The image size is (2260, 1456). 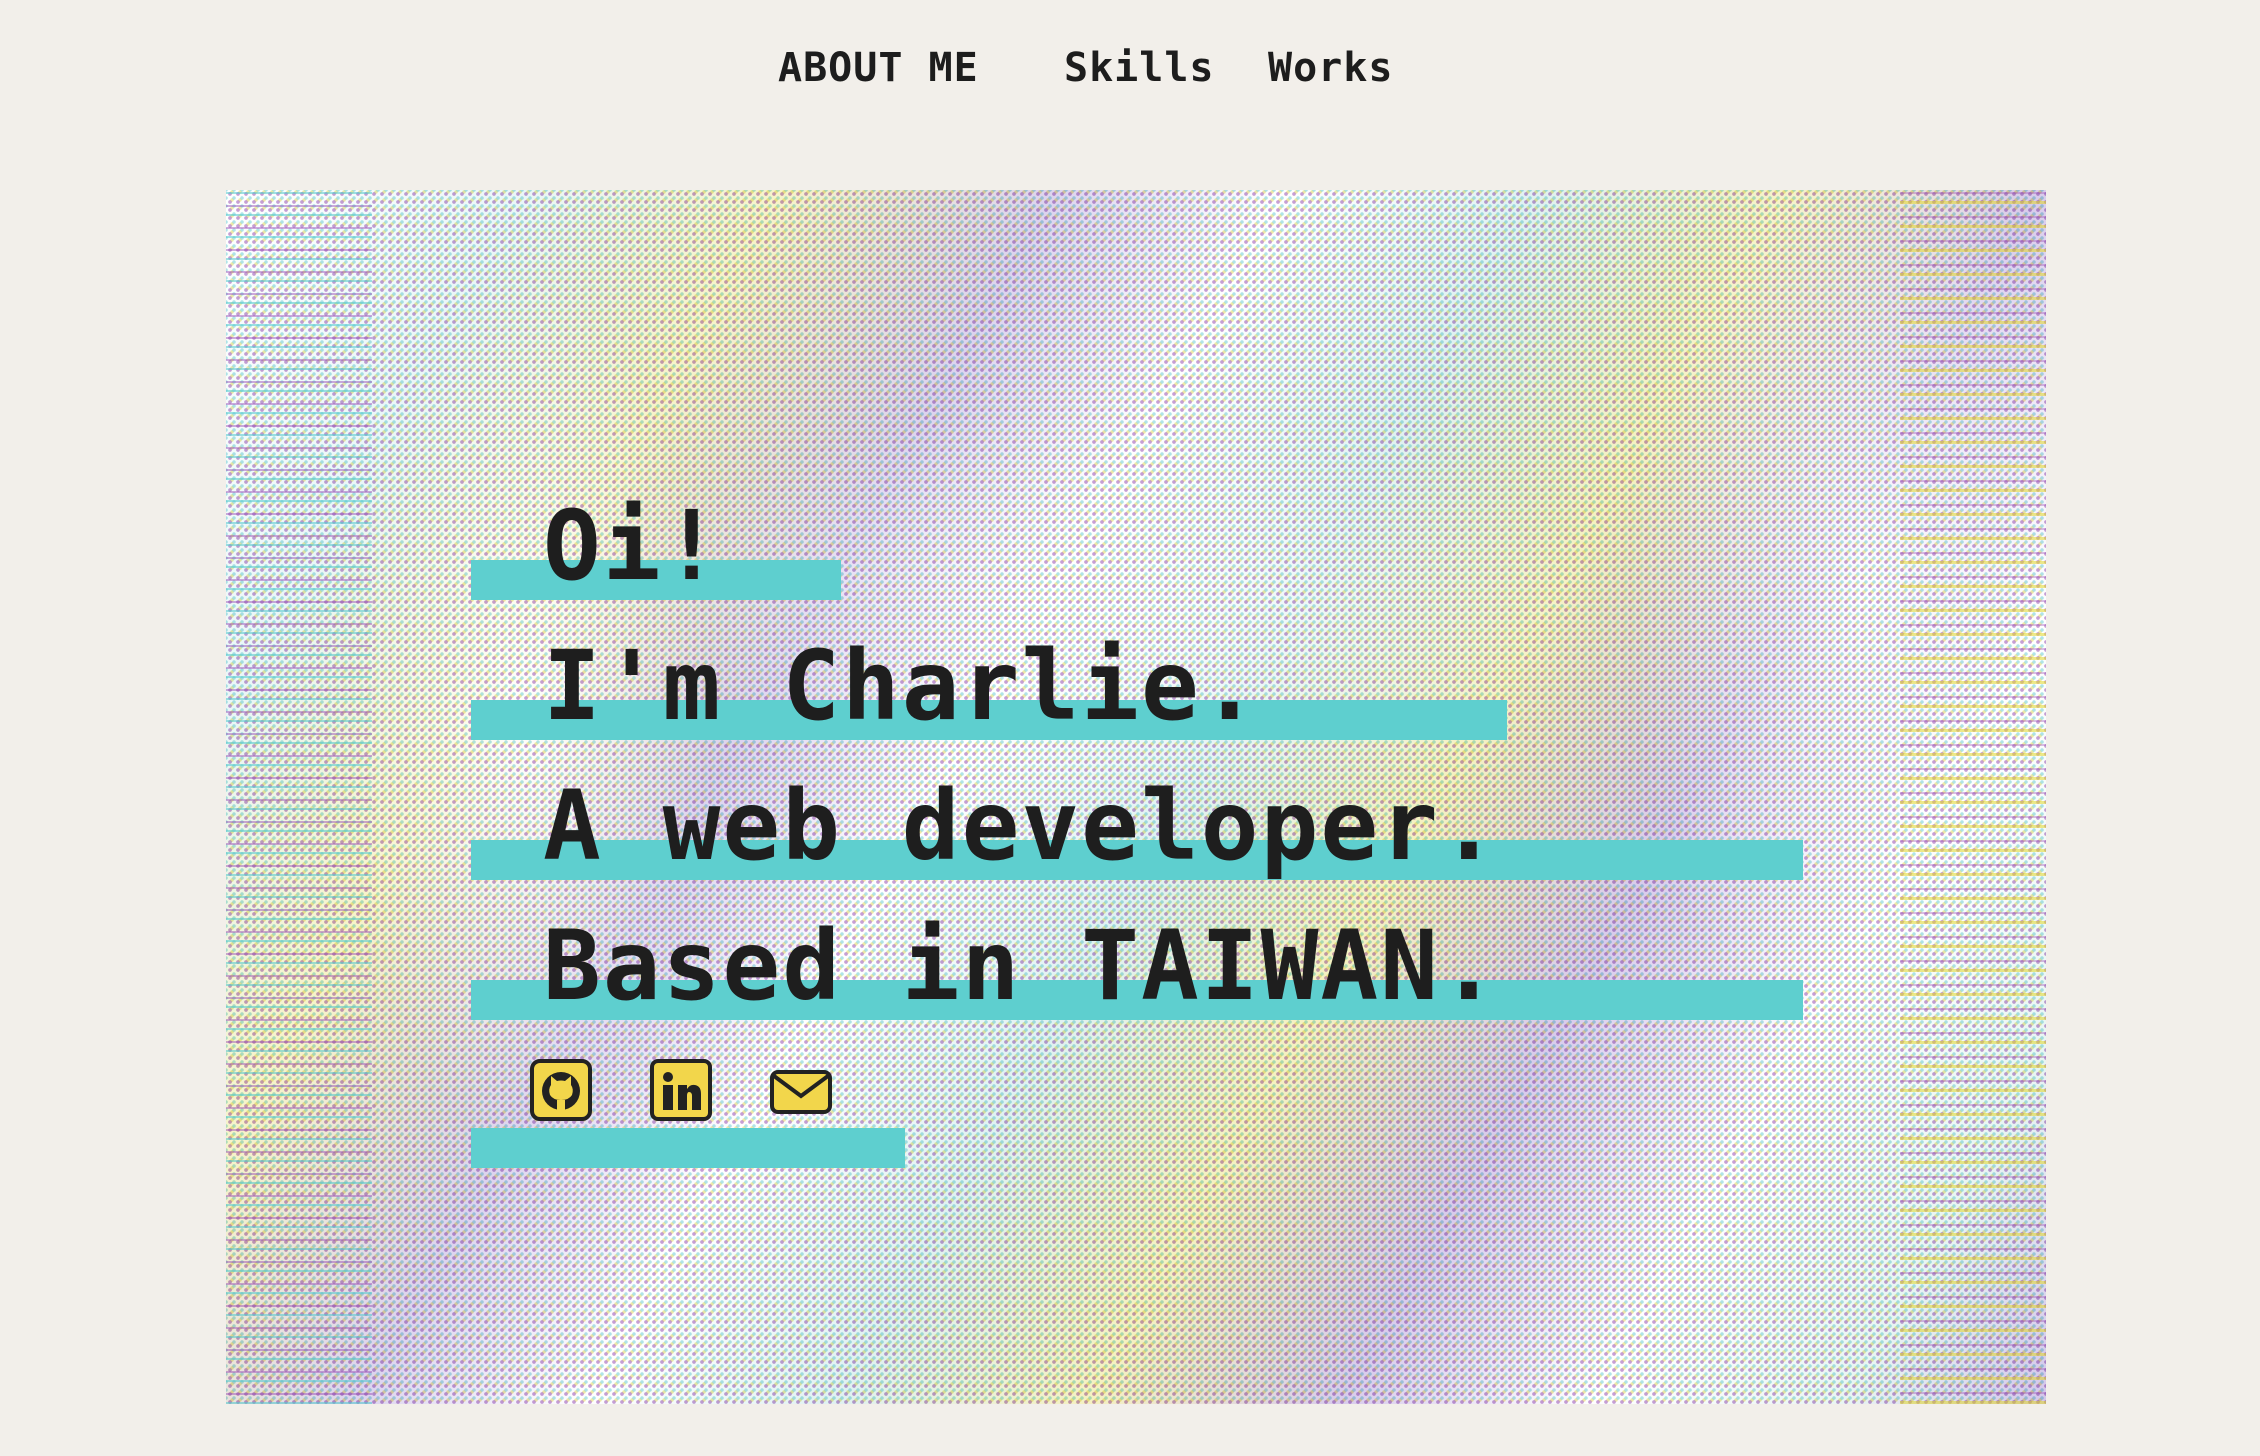 What do you see at coordinates (1021, 826) in the screenshot?
I see `hero-role-text: A web developer.` at bounding box center [1021, 826].